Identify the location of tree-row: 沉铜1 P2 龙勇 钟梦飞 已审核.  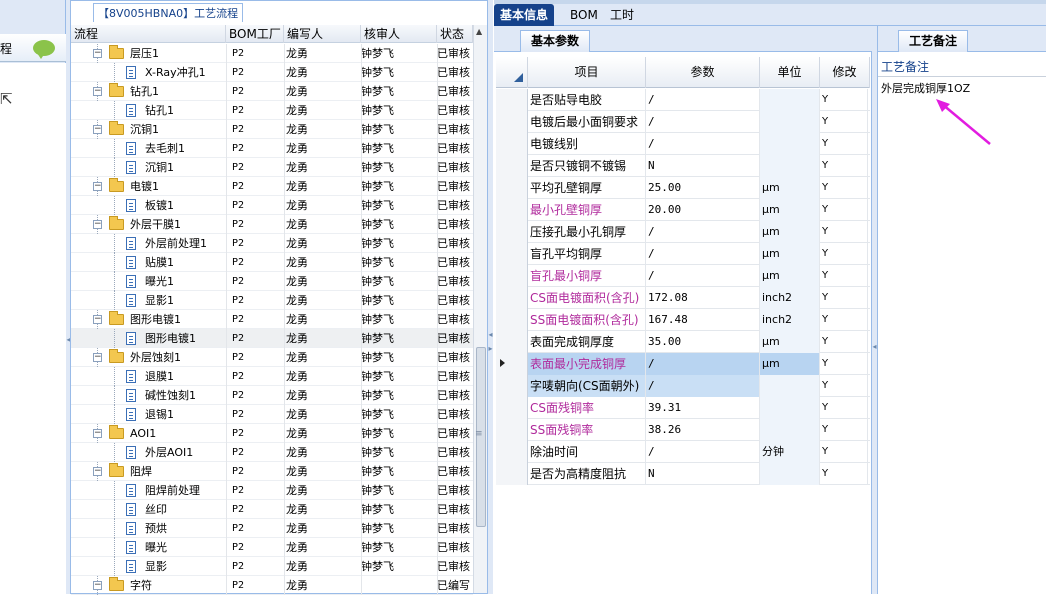
(272, 167).